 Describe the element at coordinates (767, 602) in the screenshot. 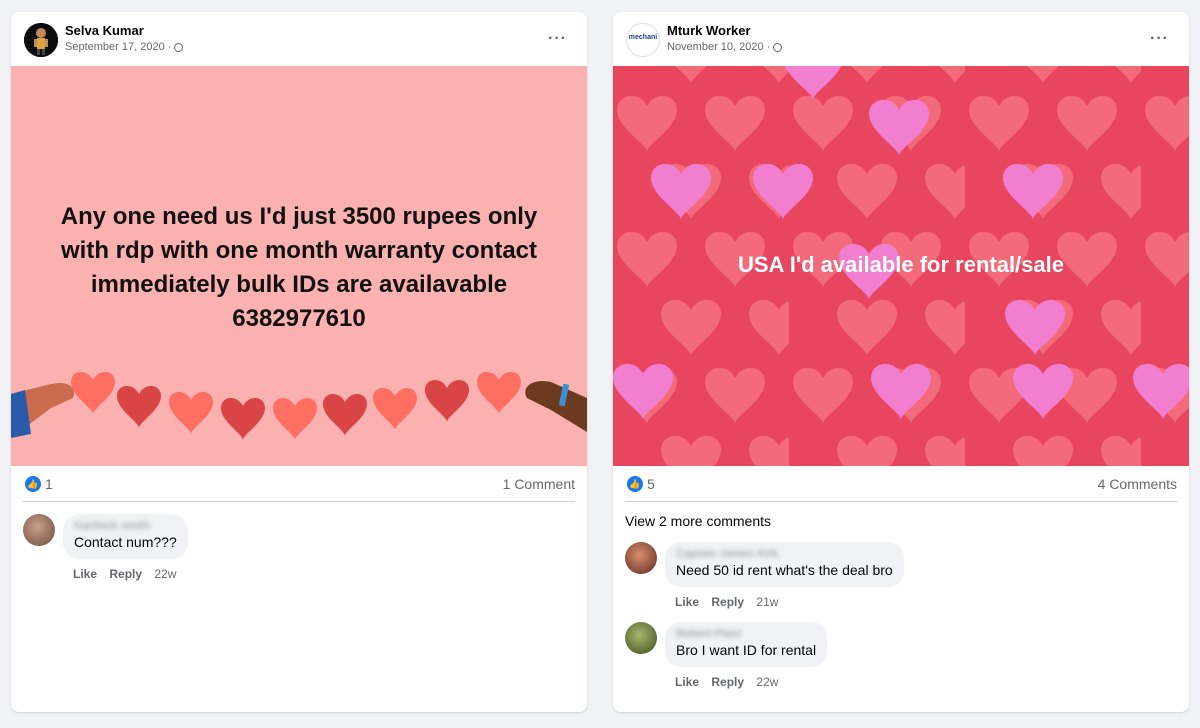

I see `comment-time: 21w` at that location.